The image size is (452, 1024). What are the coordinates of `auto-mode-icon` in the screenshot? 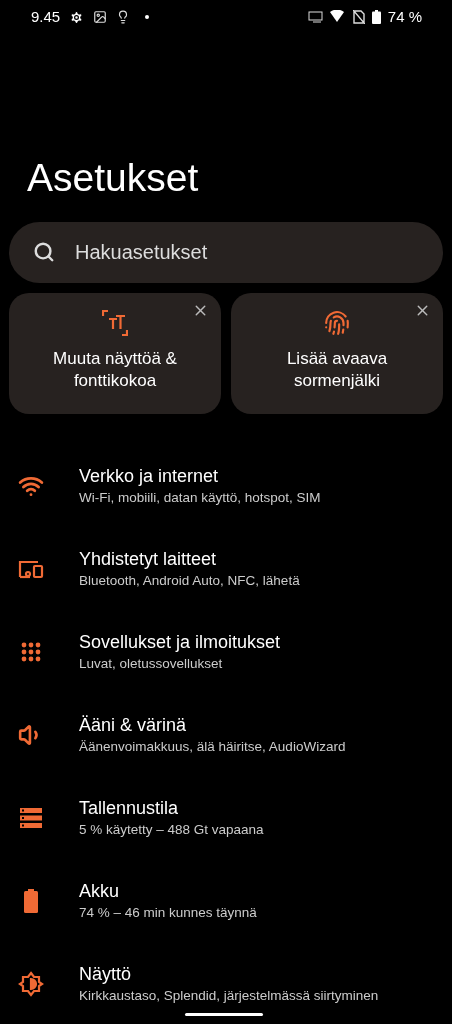 It's located at (315, 17).